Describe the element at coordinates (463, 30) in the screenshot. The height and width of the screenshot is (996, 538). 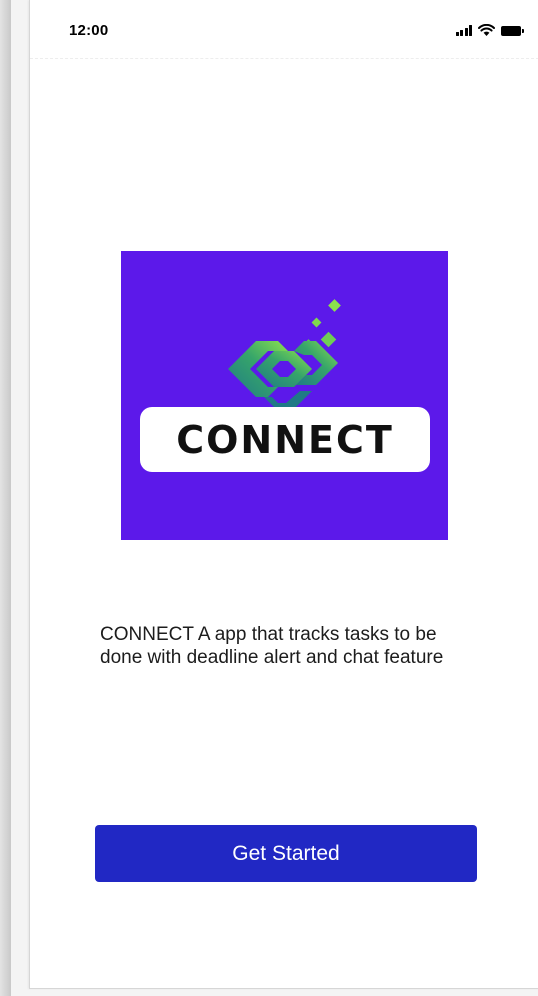
I see `signal-bars-icon` at that location.